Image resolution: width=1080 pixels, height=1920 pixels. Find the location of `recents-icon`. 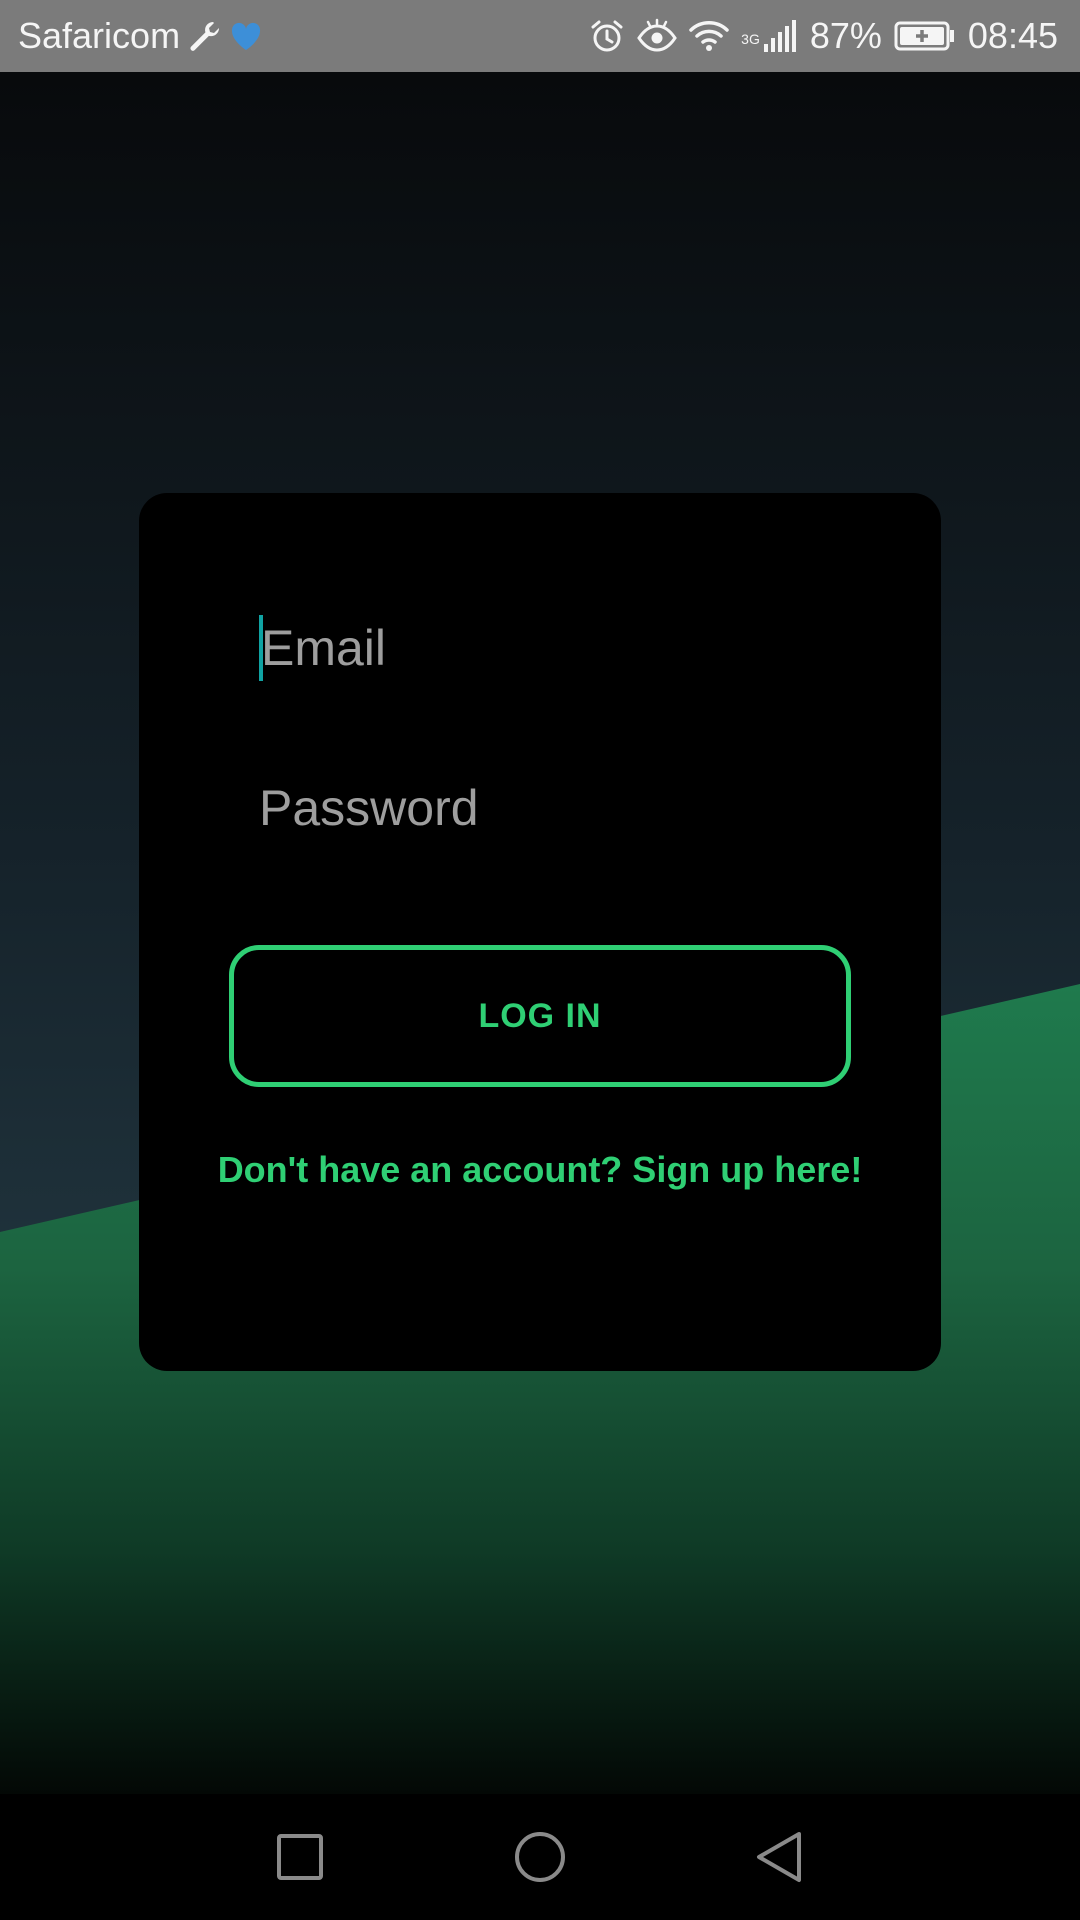

recents-icon is located at coordinates (300, 1857).